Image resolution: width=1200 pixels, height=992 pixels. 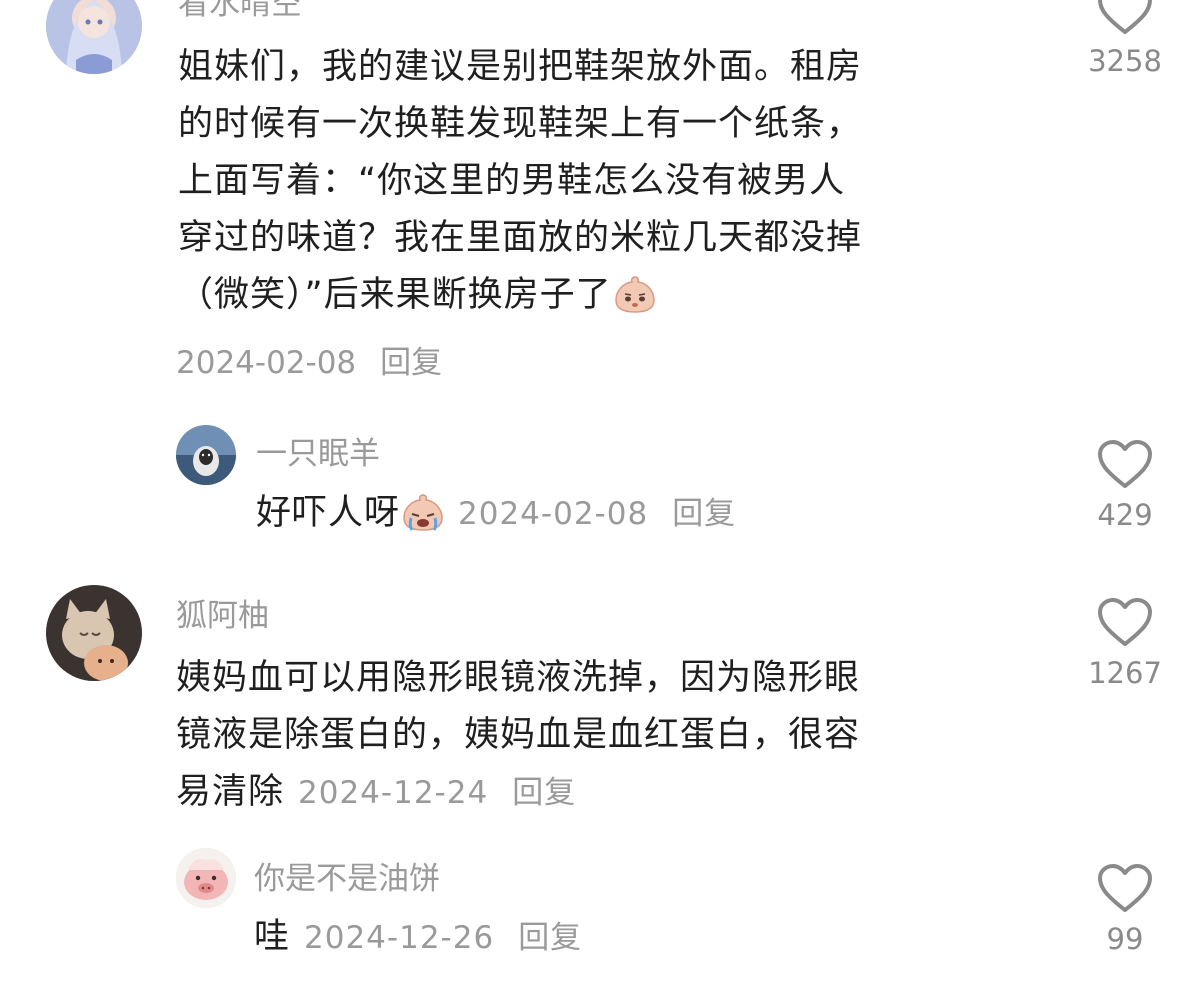 What do you see at coordinates (518, 735) in the screenshot?
I see `comment-line: 镜液是除蛋白的，姨妈血是血红蛋白，很容` at bounding box center [518, 735].